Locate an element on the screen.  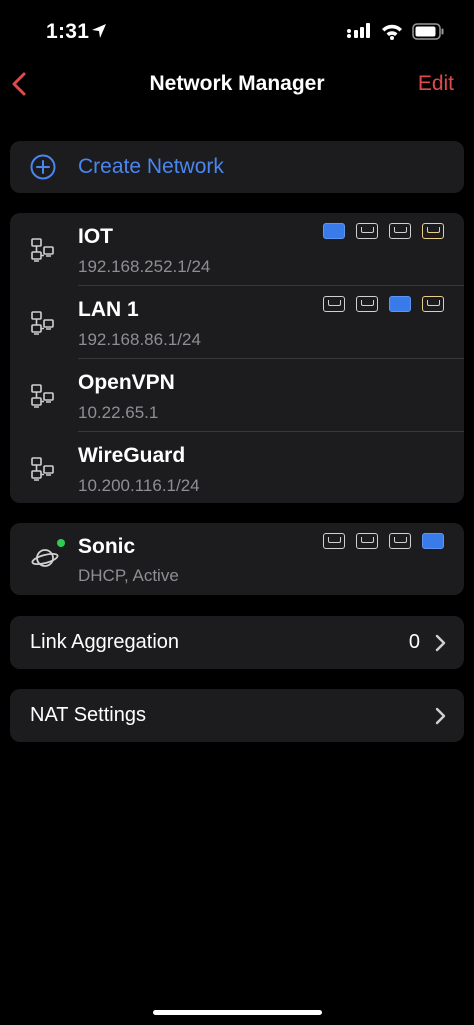
home-indicator is located at coordinates (237, 1012).